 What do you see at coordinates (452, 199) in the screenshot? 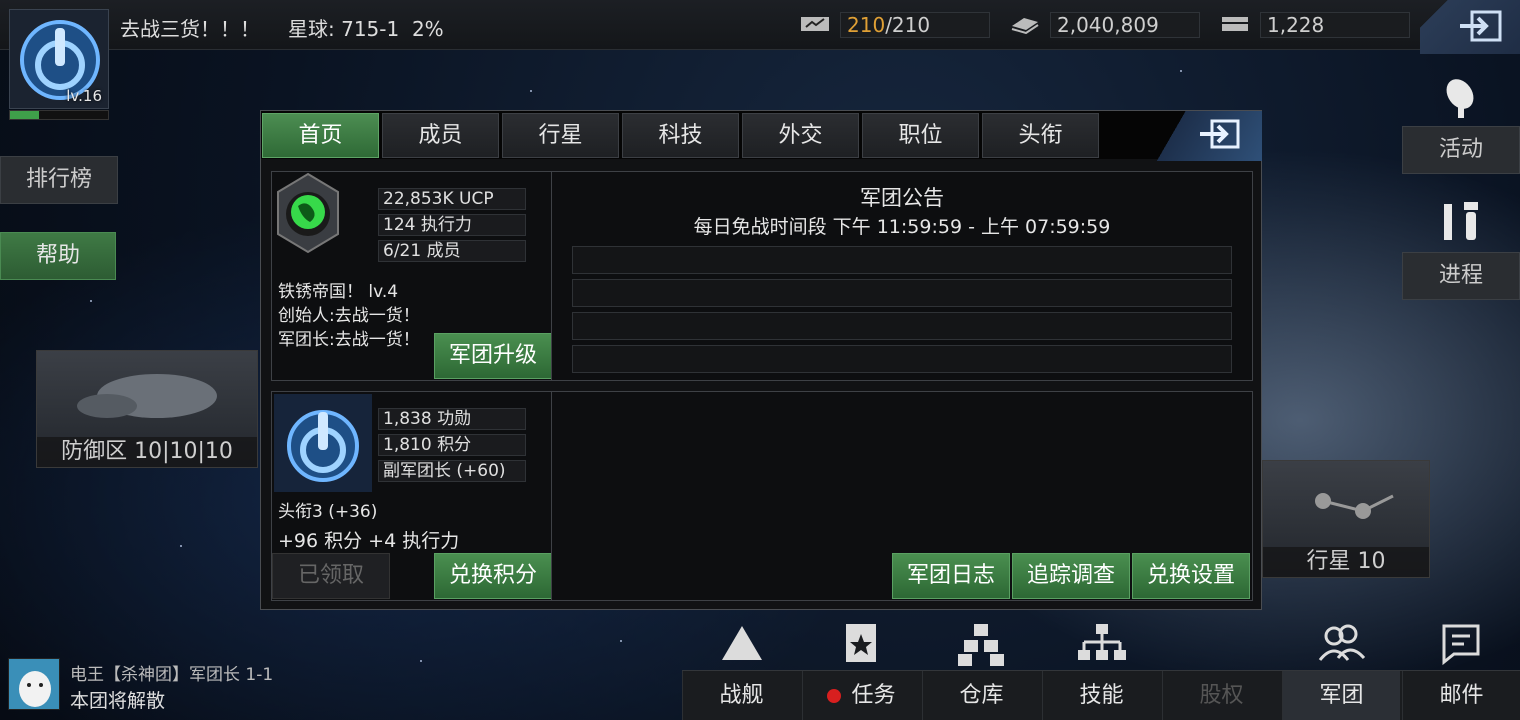
I see `legion-ucp: 22,853K UCP` at bounding box center [452, 199].